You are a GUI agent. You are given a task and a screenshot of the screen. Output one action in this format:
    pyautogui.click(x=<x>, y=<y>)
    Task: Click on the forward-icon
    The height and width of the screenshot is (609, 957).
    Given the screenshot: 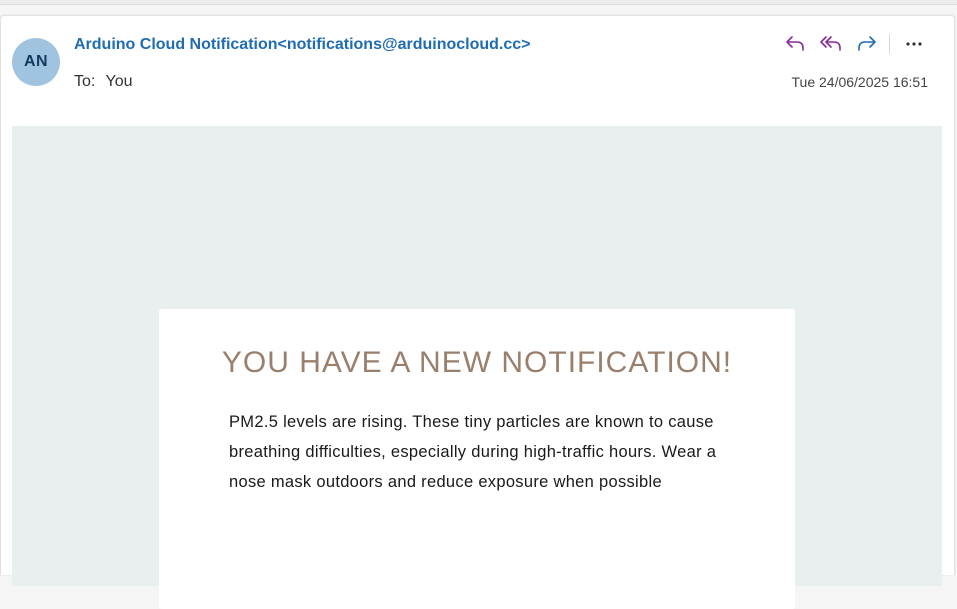 What is the action you would take?
    pyautogui.click(x=867, y=43)
    